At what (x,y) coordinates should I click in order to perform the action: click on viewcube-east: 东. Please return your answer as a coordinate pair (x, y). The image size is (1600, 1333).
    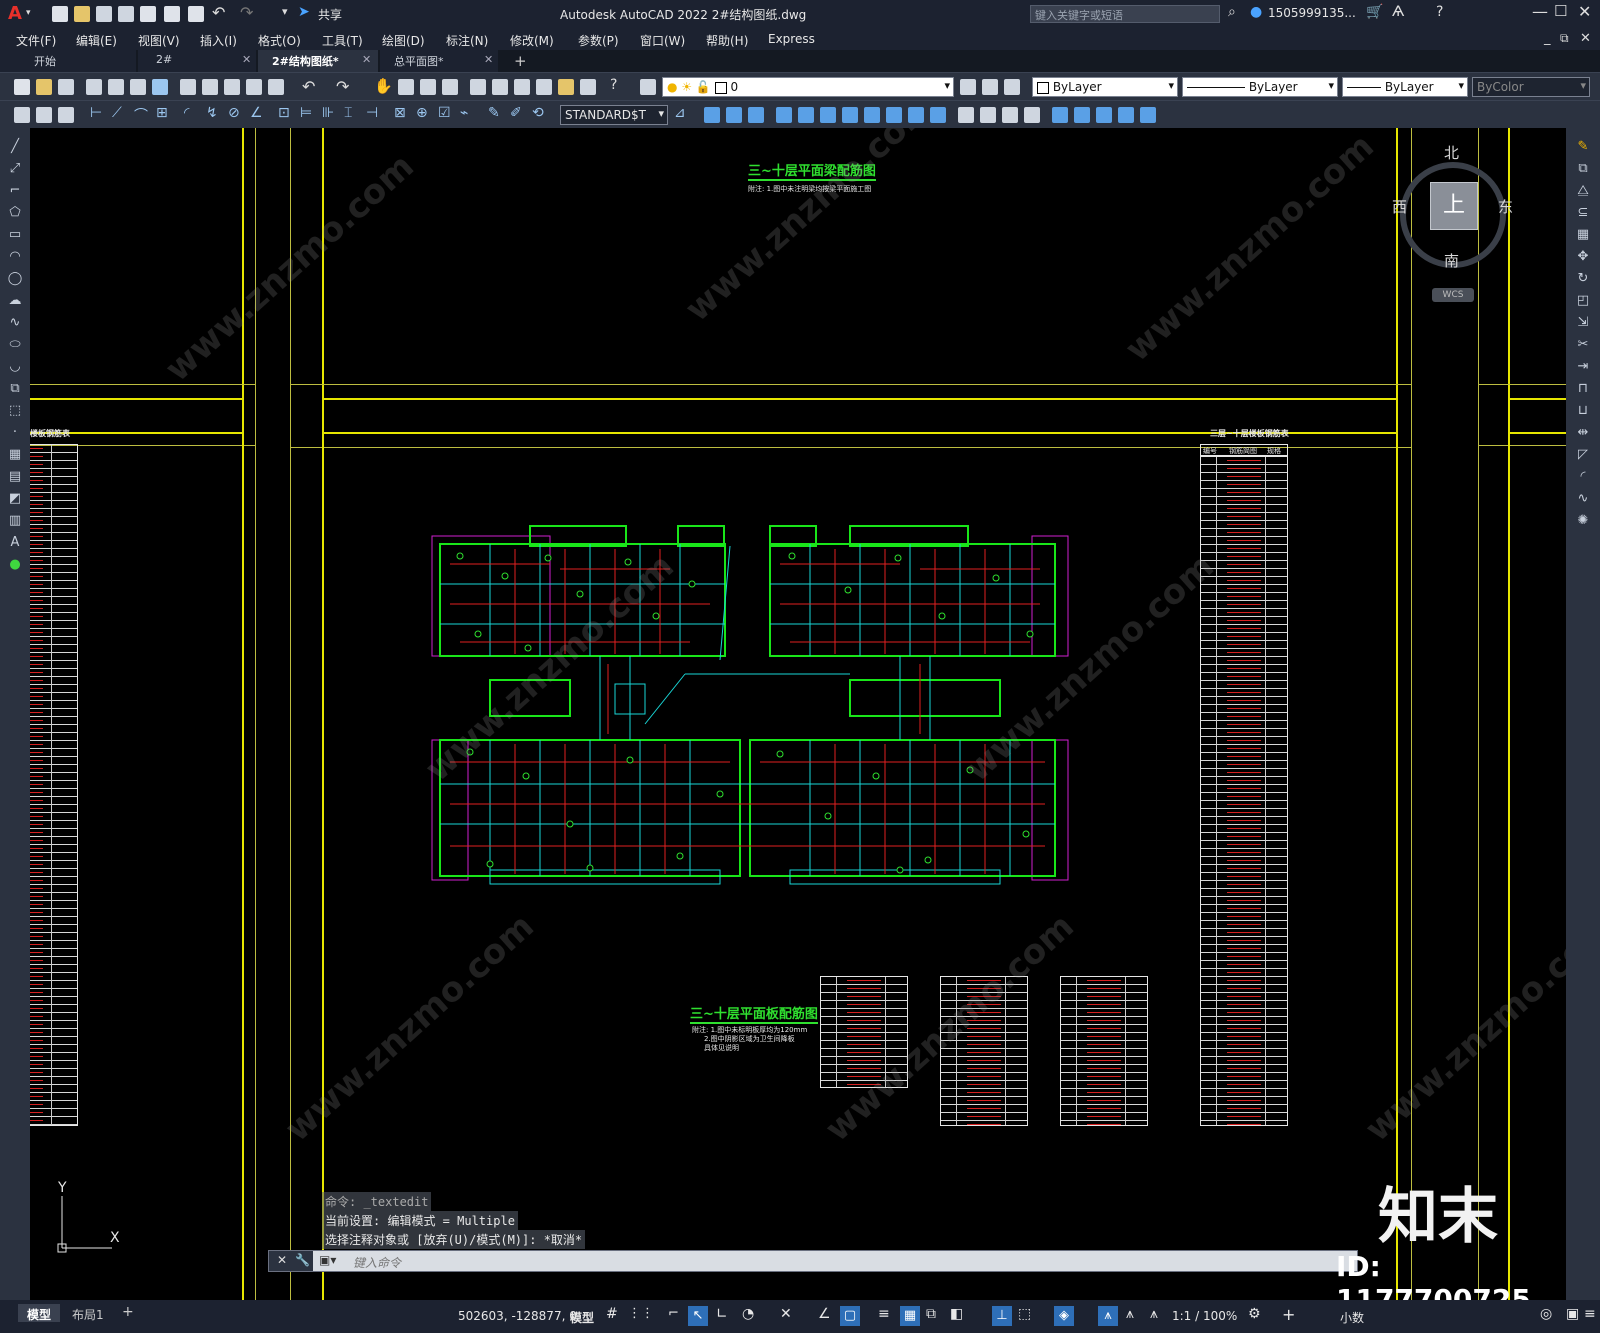
    Looking at the image, I should click on (1505, 206).